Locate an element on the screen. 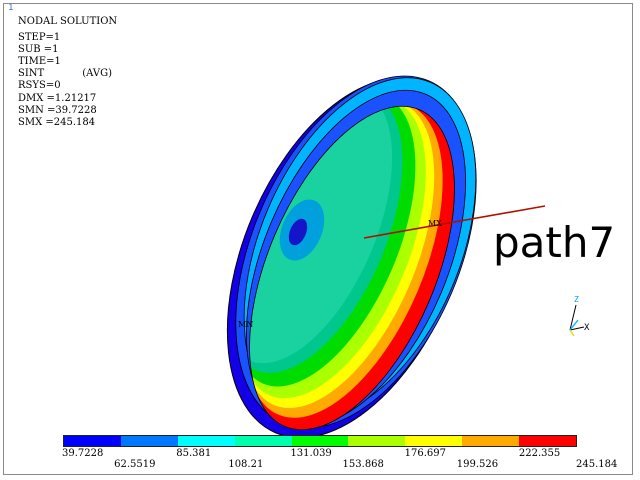  legend-tick-top-3: 176.697 is located at coordinates (425, 453).